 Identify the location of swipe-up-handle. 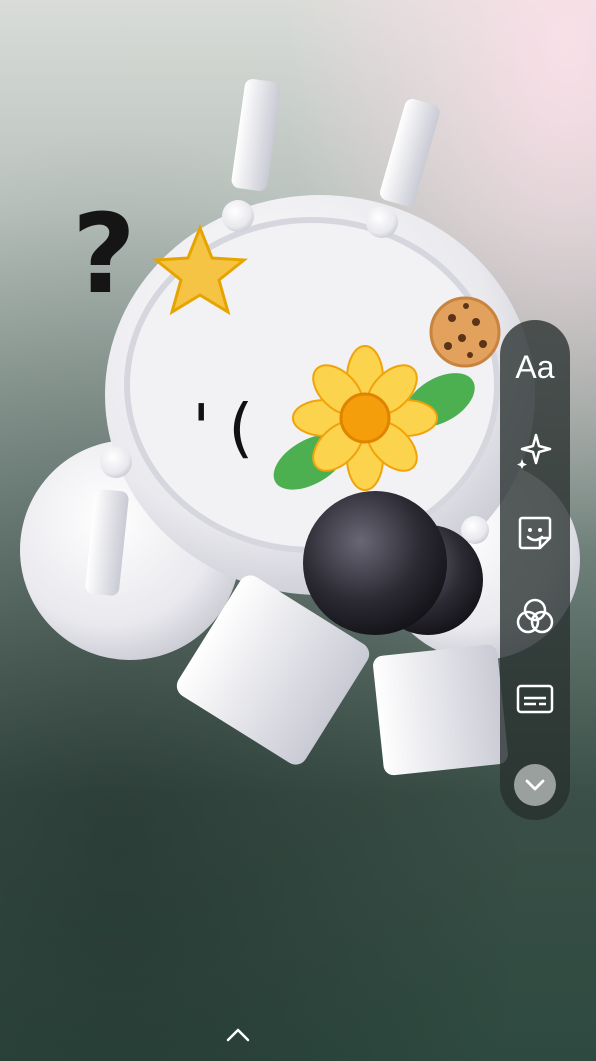
(238, 1035).